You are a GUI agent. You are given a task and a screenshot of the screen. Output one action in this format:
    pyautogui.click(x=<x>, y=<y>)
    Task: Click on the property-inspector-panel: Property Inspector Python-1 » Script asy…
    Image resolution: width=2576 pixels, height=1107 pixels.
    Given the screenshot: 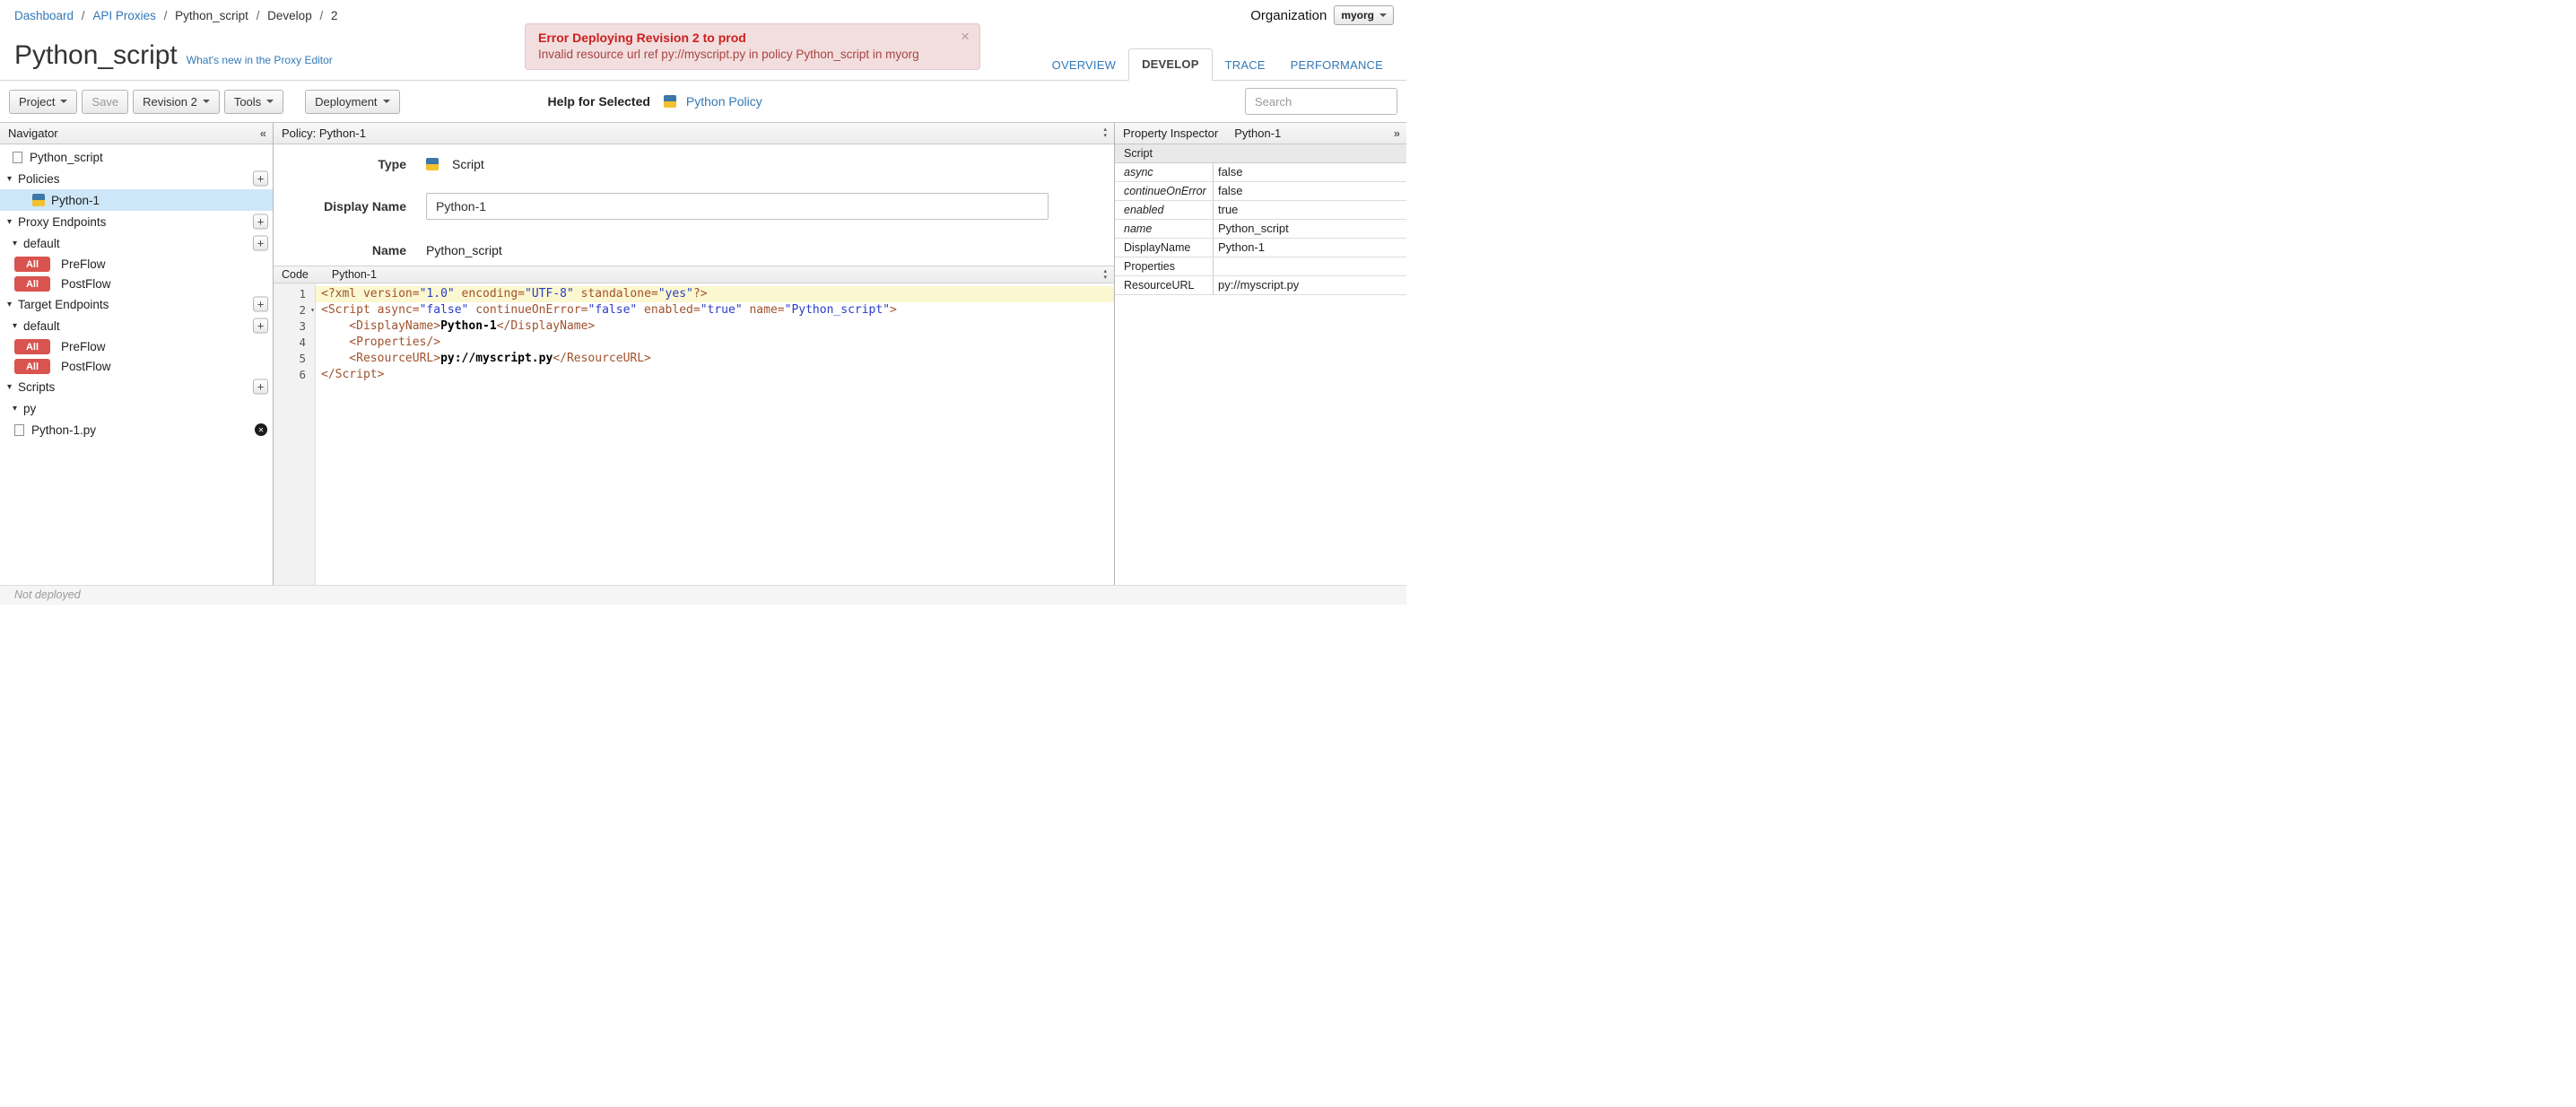 What is the action you would take?
    pyautogui.click(x=1260, y=354)
    